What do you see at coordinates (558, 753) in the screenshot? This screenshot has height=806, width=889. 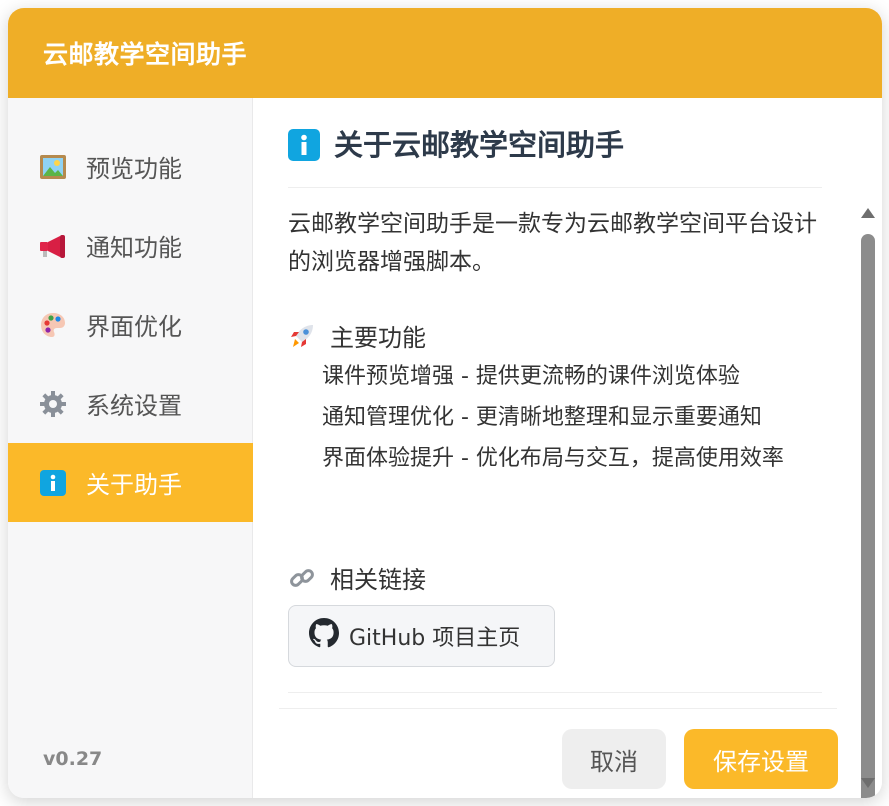 I see `dialog-footer: 取消 保存设置` at bounding box center [558, 753].